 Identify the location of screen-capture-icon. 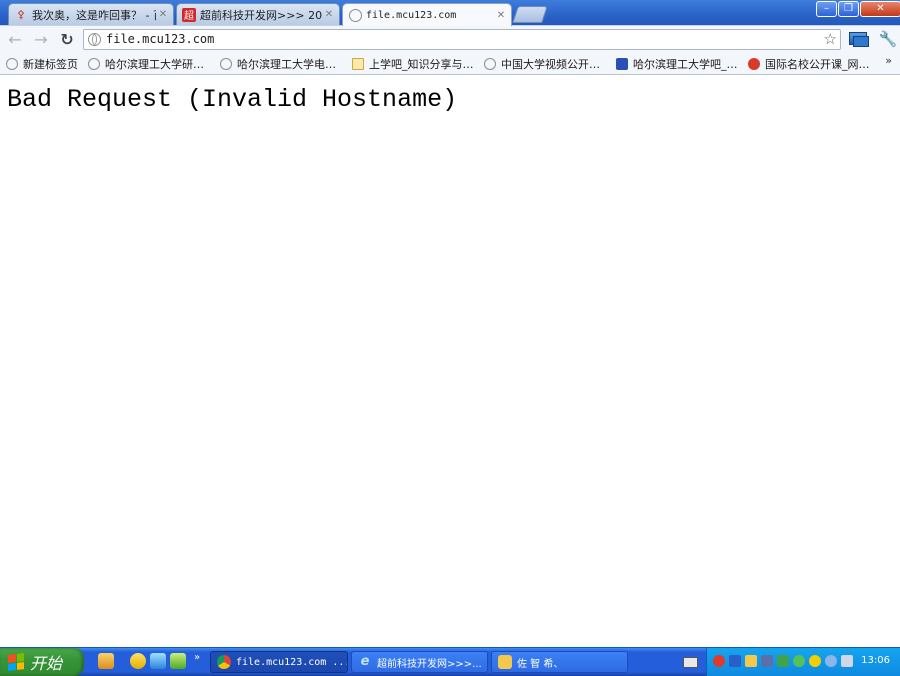
(858, 39).